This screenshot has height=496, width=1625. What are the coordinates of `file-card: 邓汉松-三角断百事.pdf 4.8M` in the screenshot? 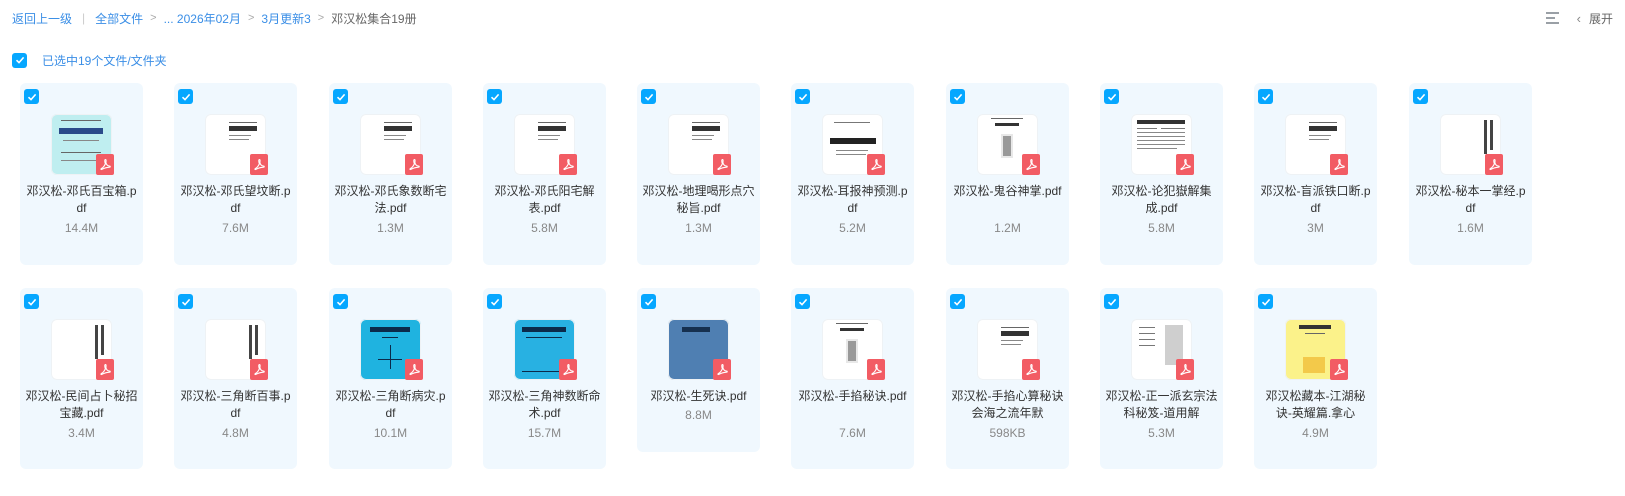 It's located at (235, 378).